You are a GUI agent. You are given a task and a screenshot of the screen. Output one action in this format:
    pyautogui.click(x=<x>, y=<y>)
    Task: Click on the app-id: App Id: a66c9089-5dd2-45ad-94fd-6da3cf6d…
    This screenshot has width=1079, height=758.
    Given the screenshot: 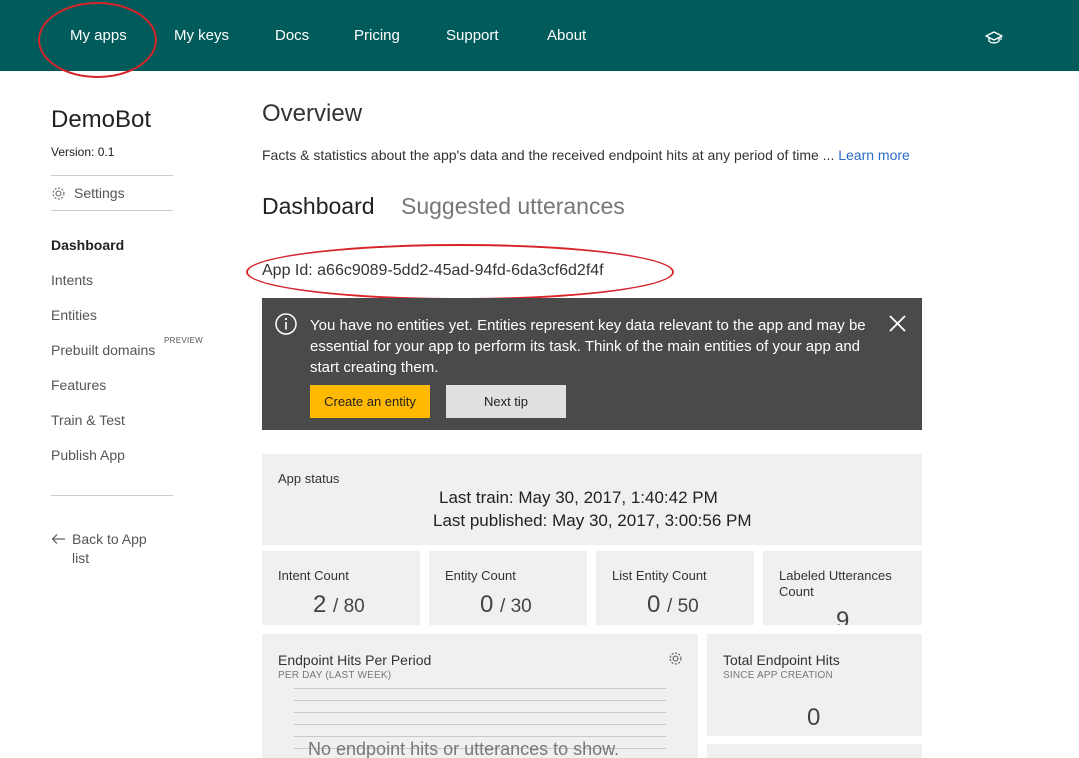 What is the action you would take?
    pyautogui.click(x=433, y=270)
    